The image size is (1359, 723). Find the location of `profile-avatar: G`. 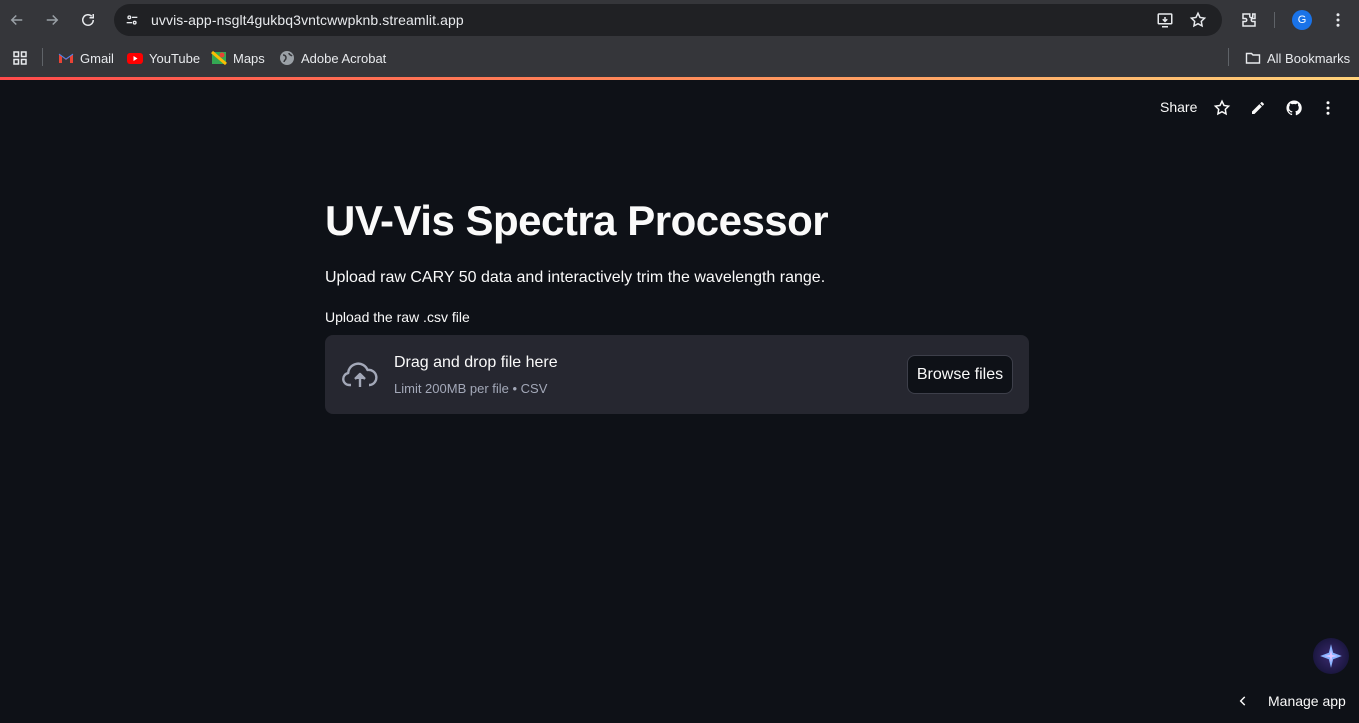

profile-avatar: G is located at coordinates (1302, 20).